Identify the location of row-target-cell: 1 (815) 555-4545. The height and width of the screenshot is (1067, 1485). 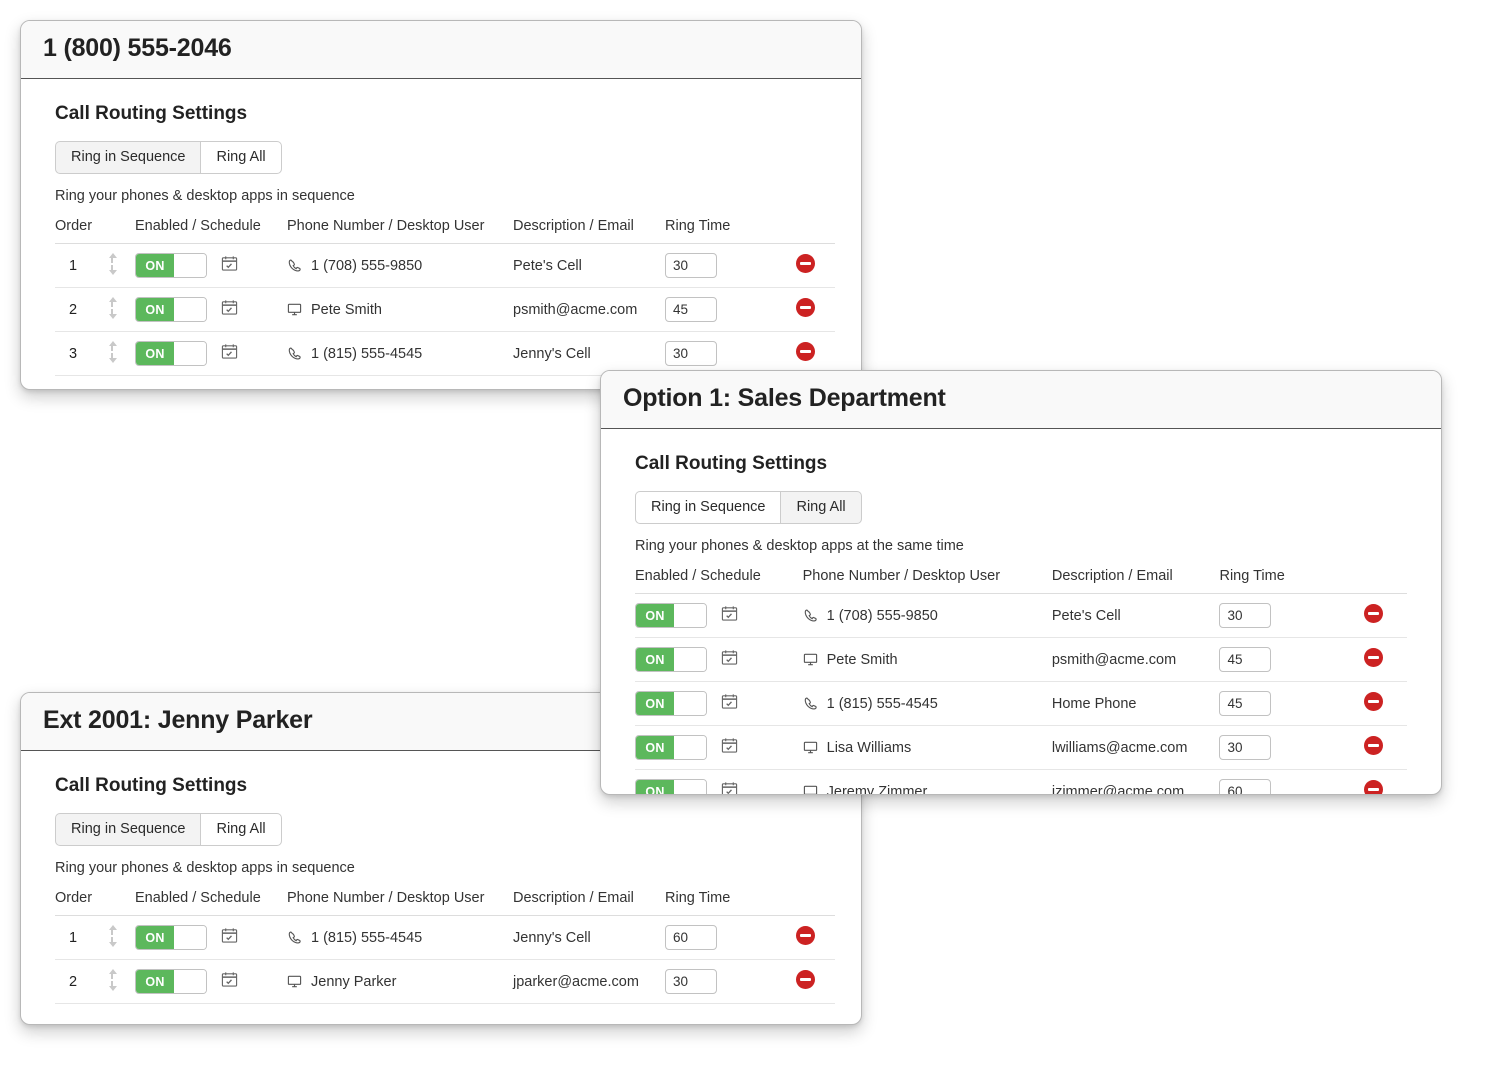
(927, 703).